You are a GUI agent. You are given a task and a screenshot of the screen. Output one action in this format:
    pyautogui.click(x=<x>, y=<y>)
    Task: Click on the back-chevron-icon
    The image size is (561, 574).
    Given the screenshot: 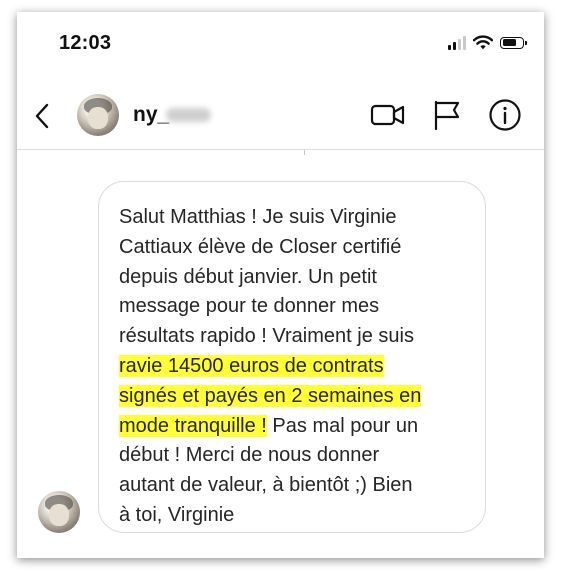 What is the action you would take?
    pyautogui.click(x=42, y=116)
    